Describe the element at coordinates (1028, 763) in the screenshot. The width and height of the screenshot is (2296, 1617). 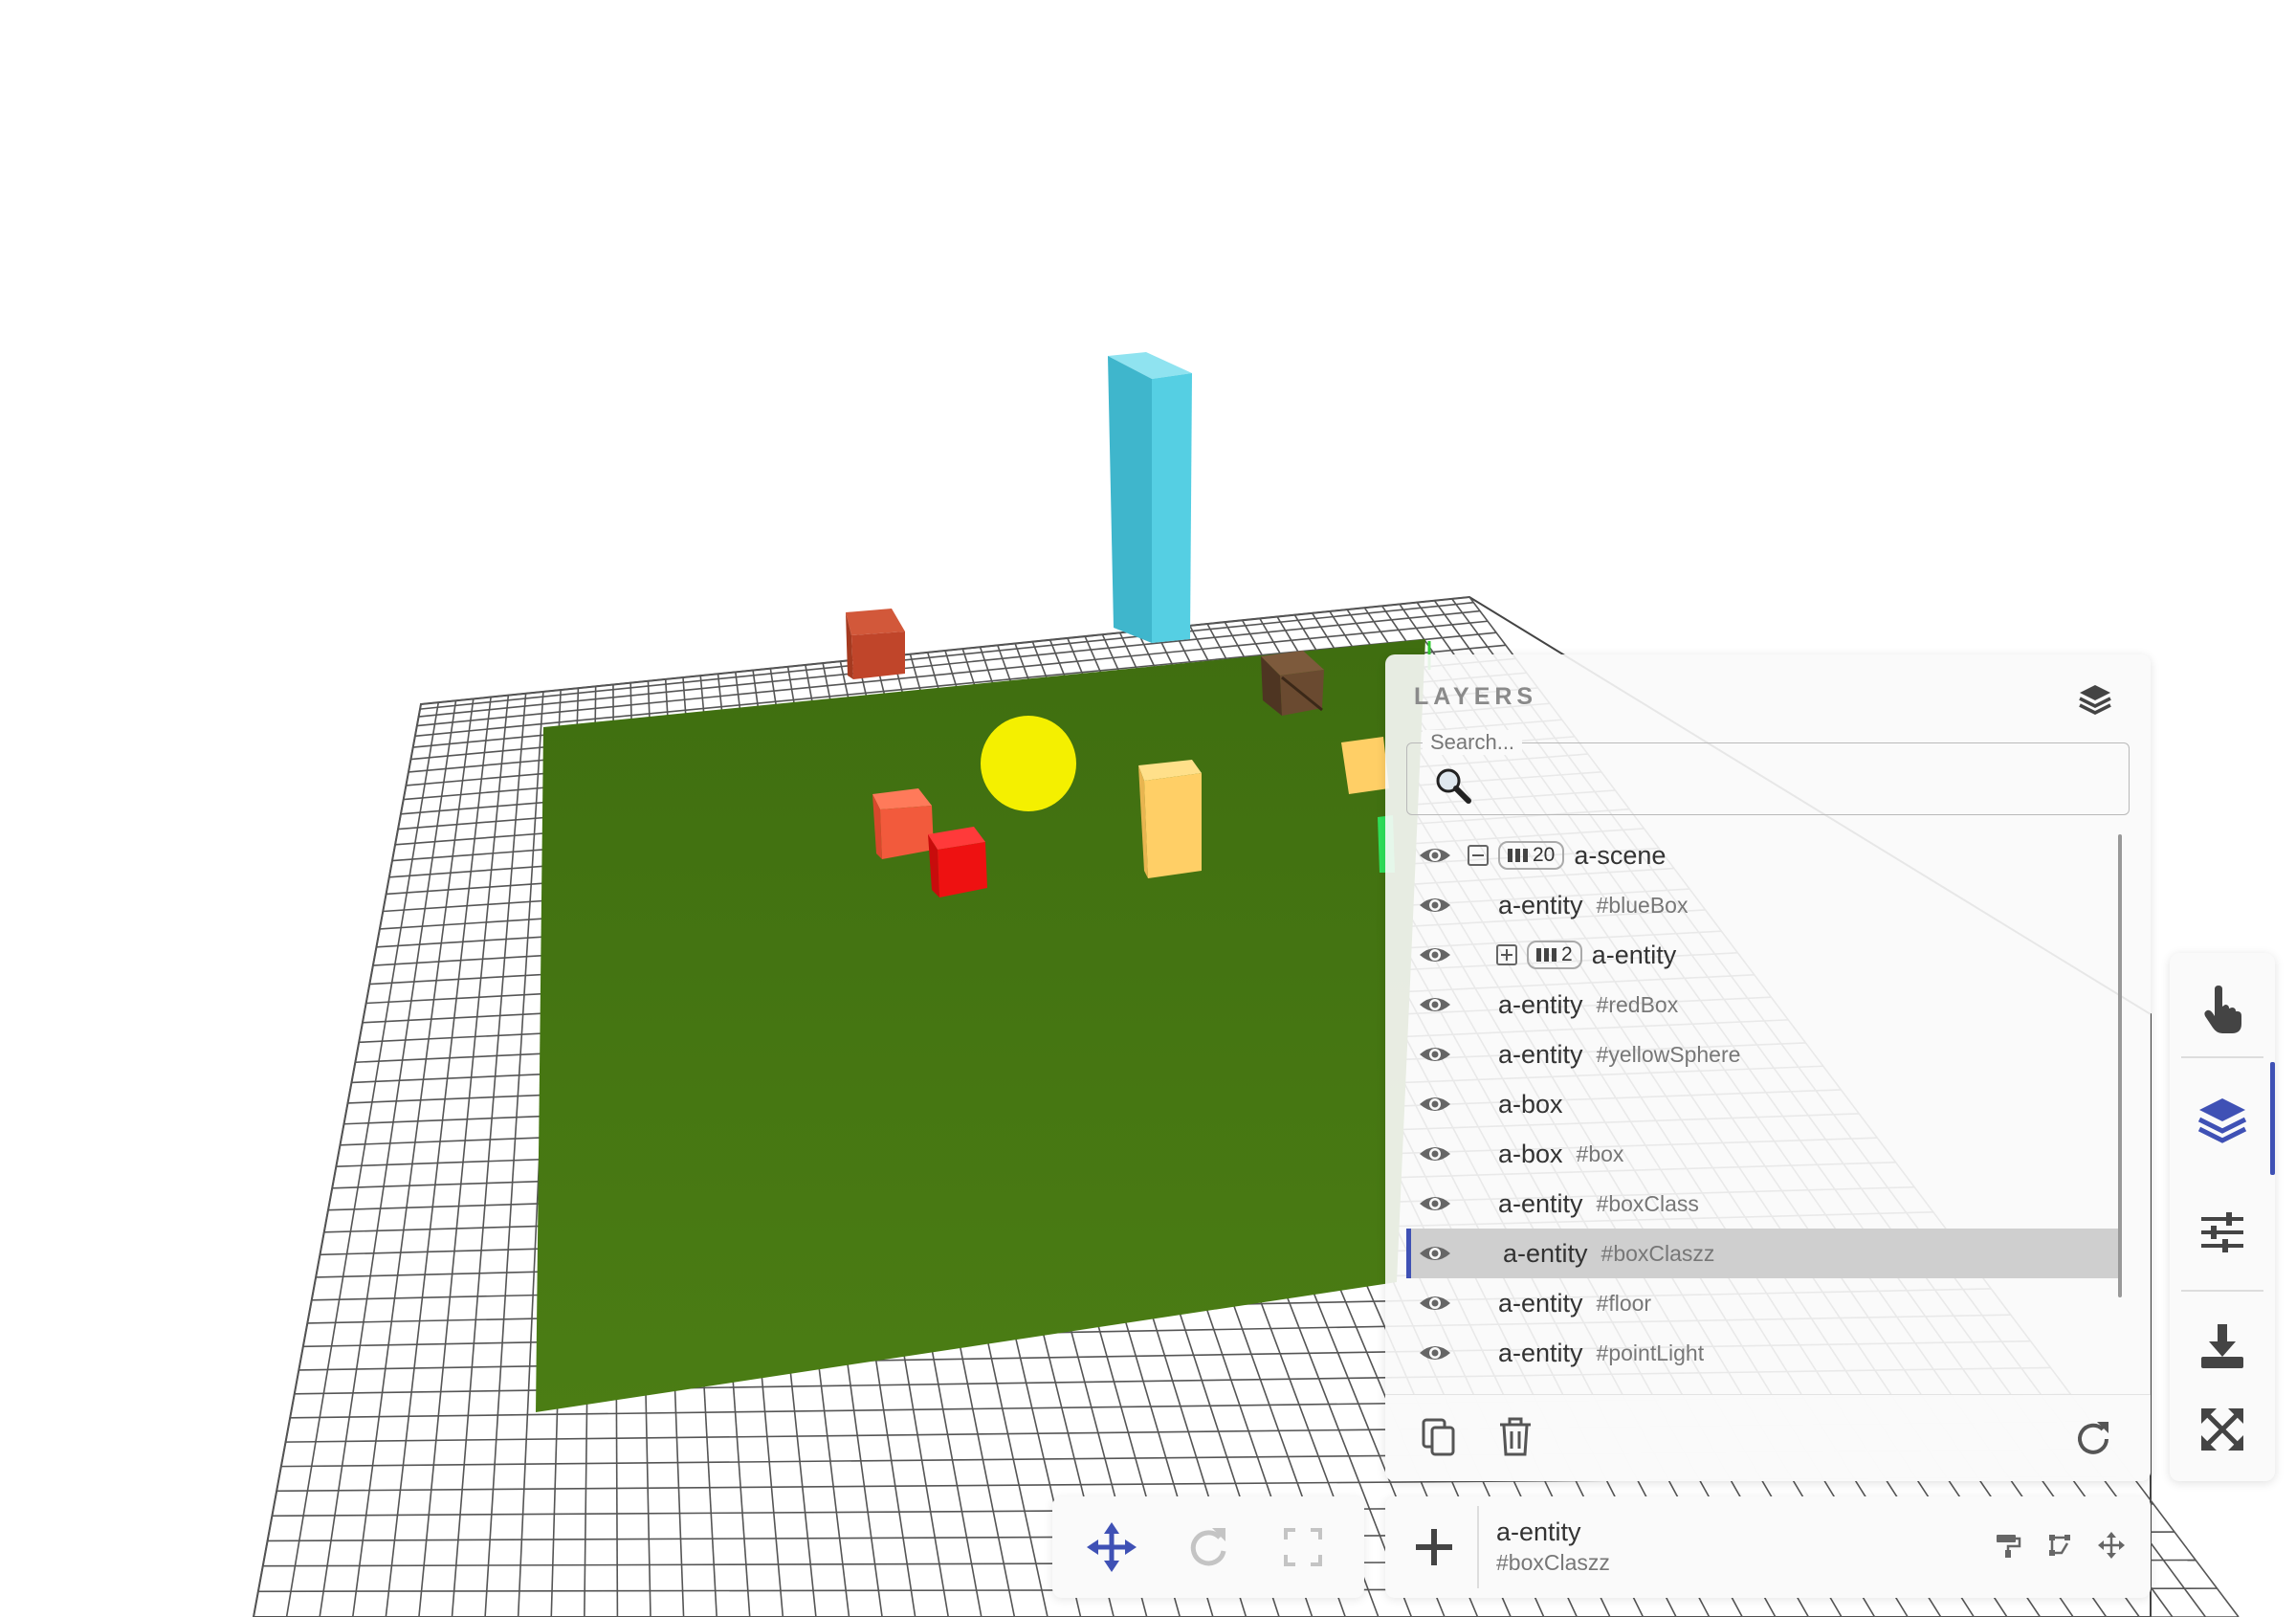
I see `yellow-sphere` at that location.